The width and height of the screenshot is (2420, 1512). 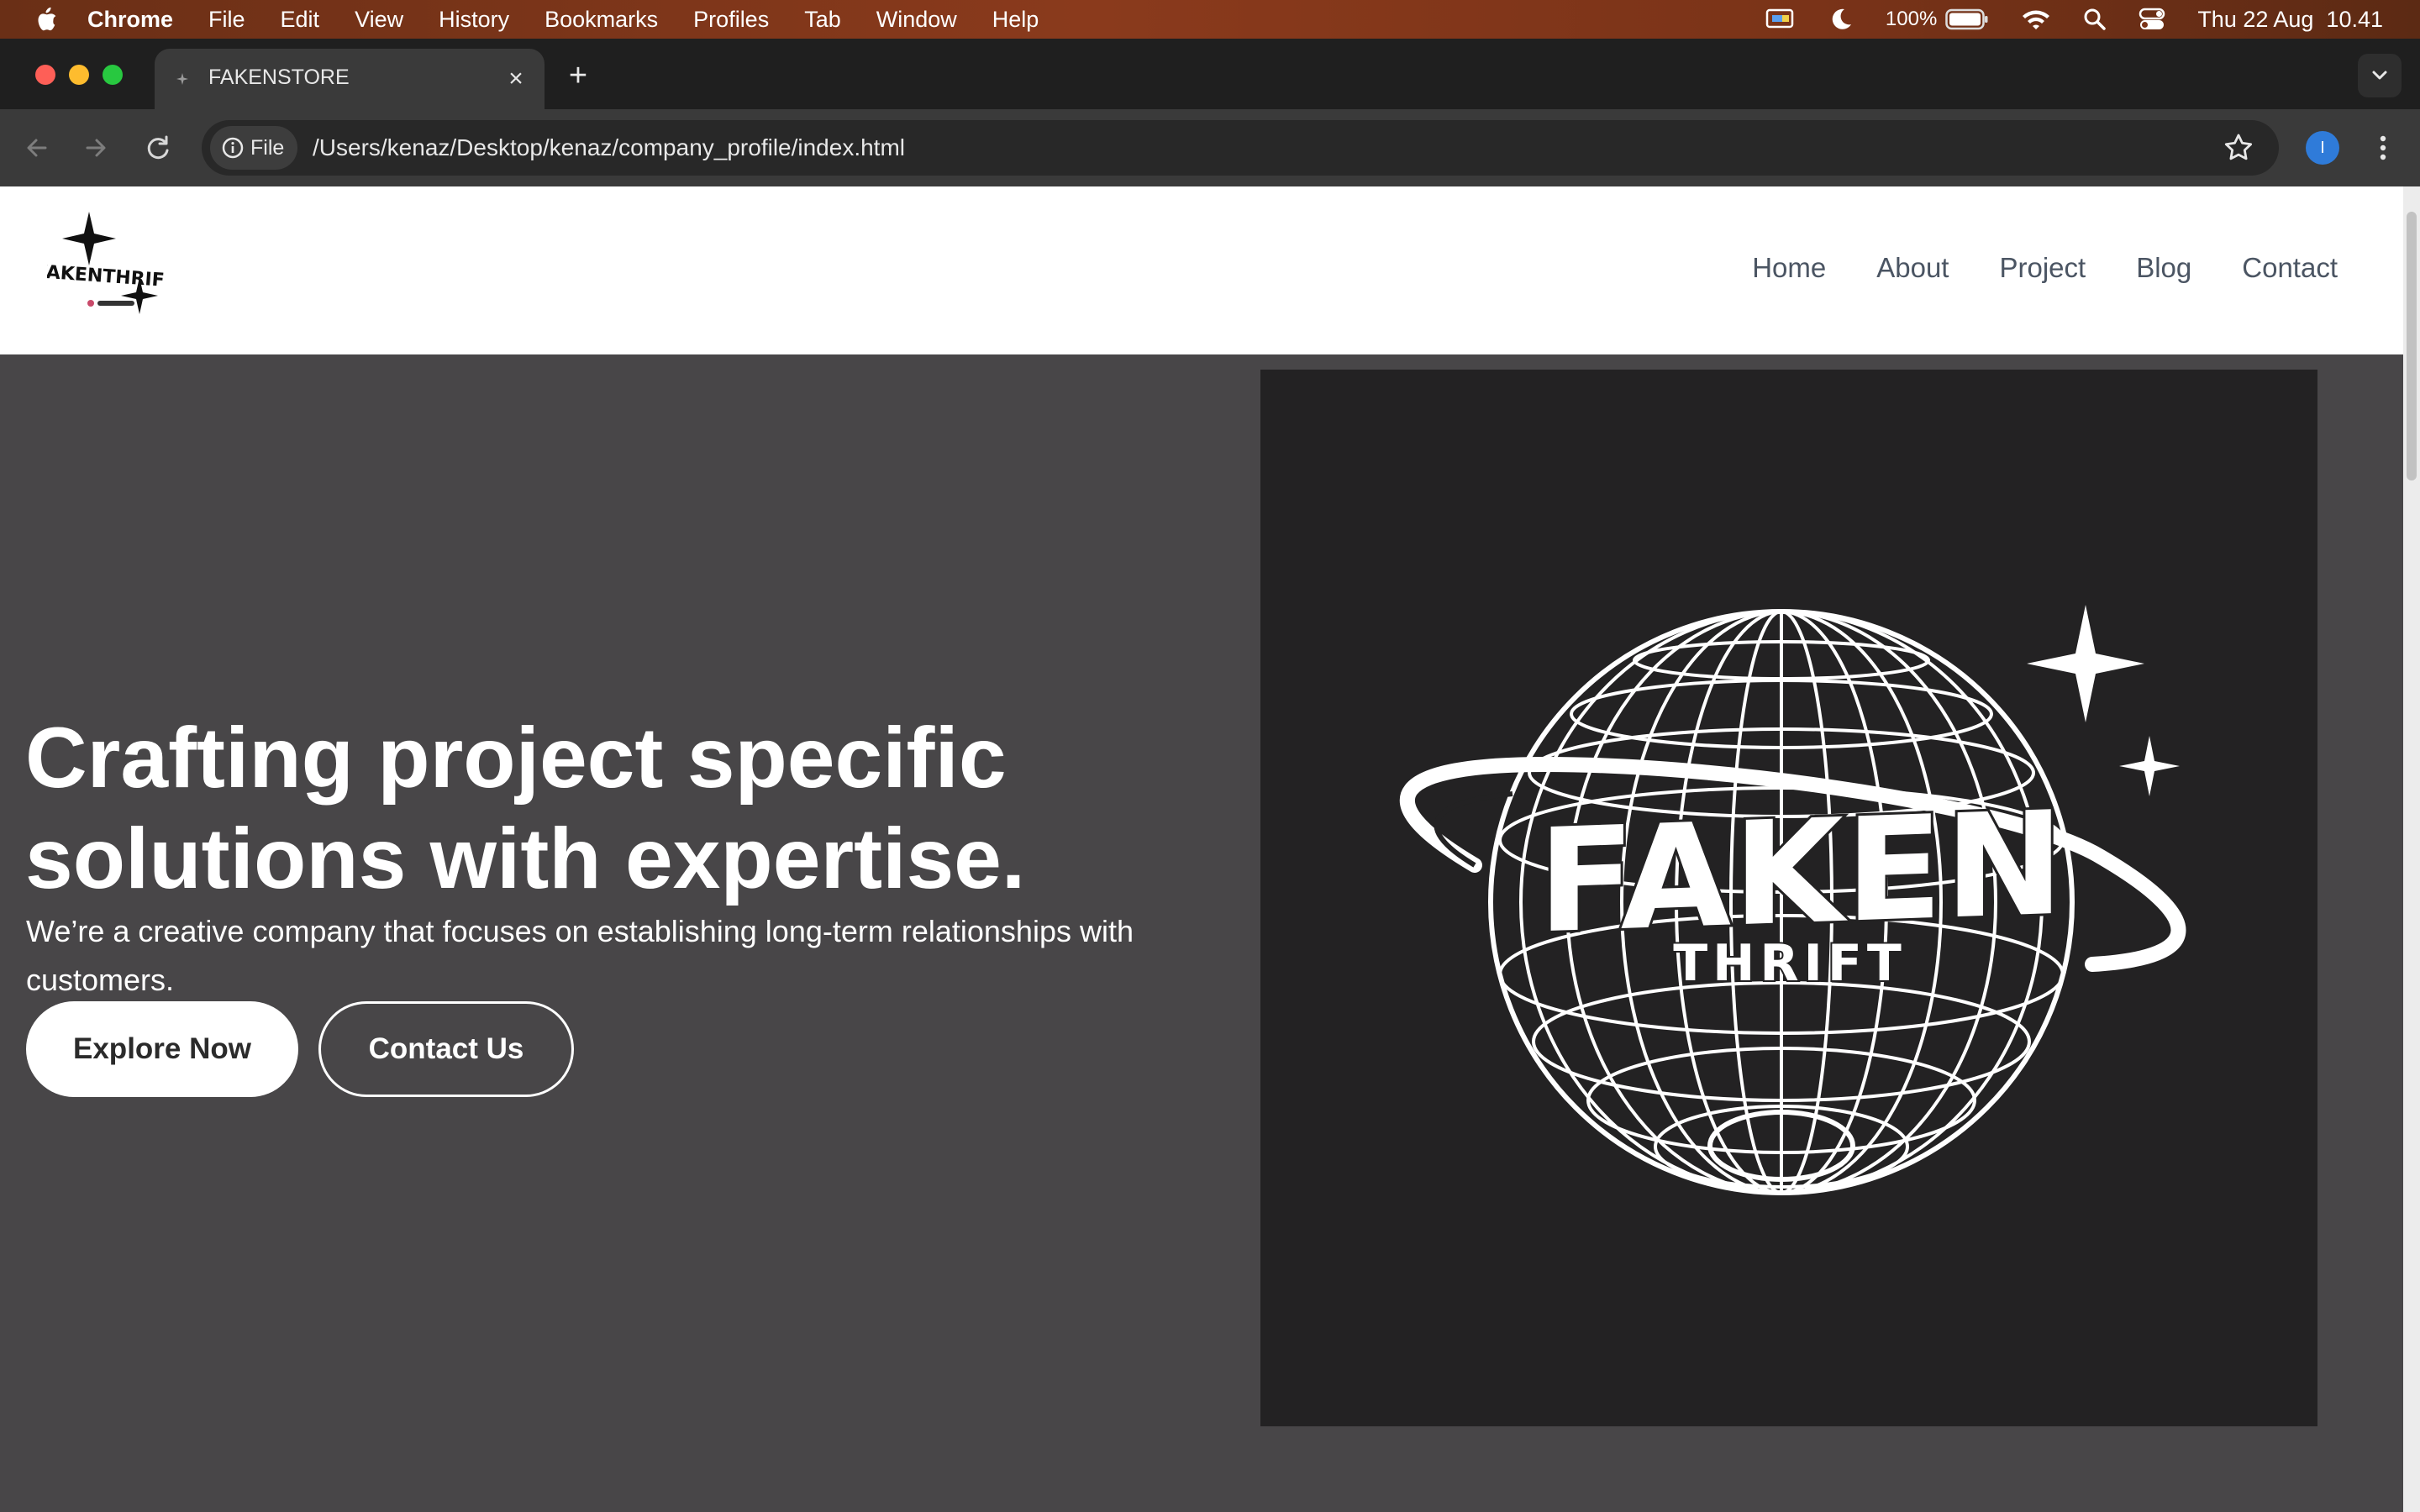 What do you see at coordinates (1967, 19) in the screenshot?
I see `battery-icon` at bounding box center [1967, 19].